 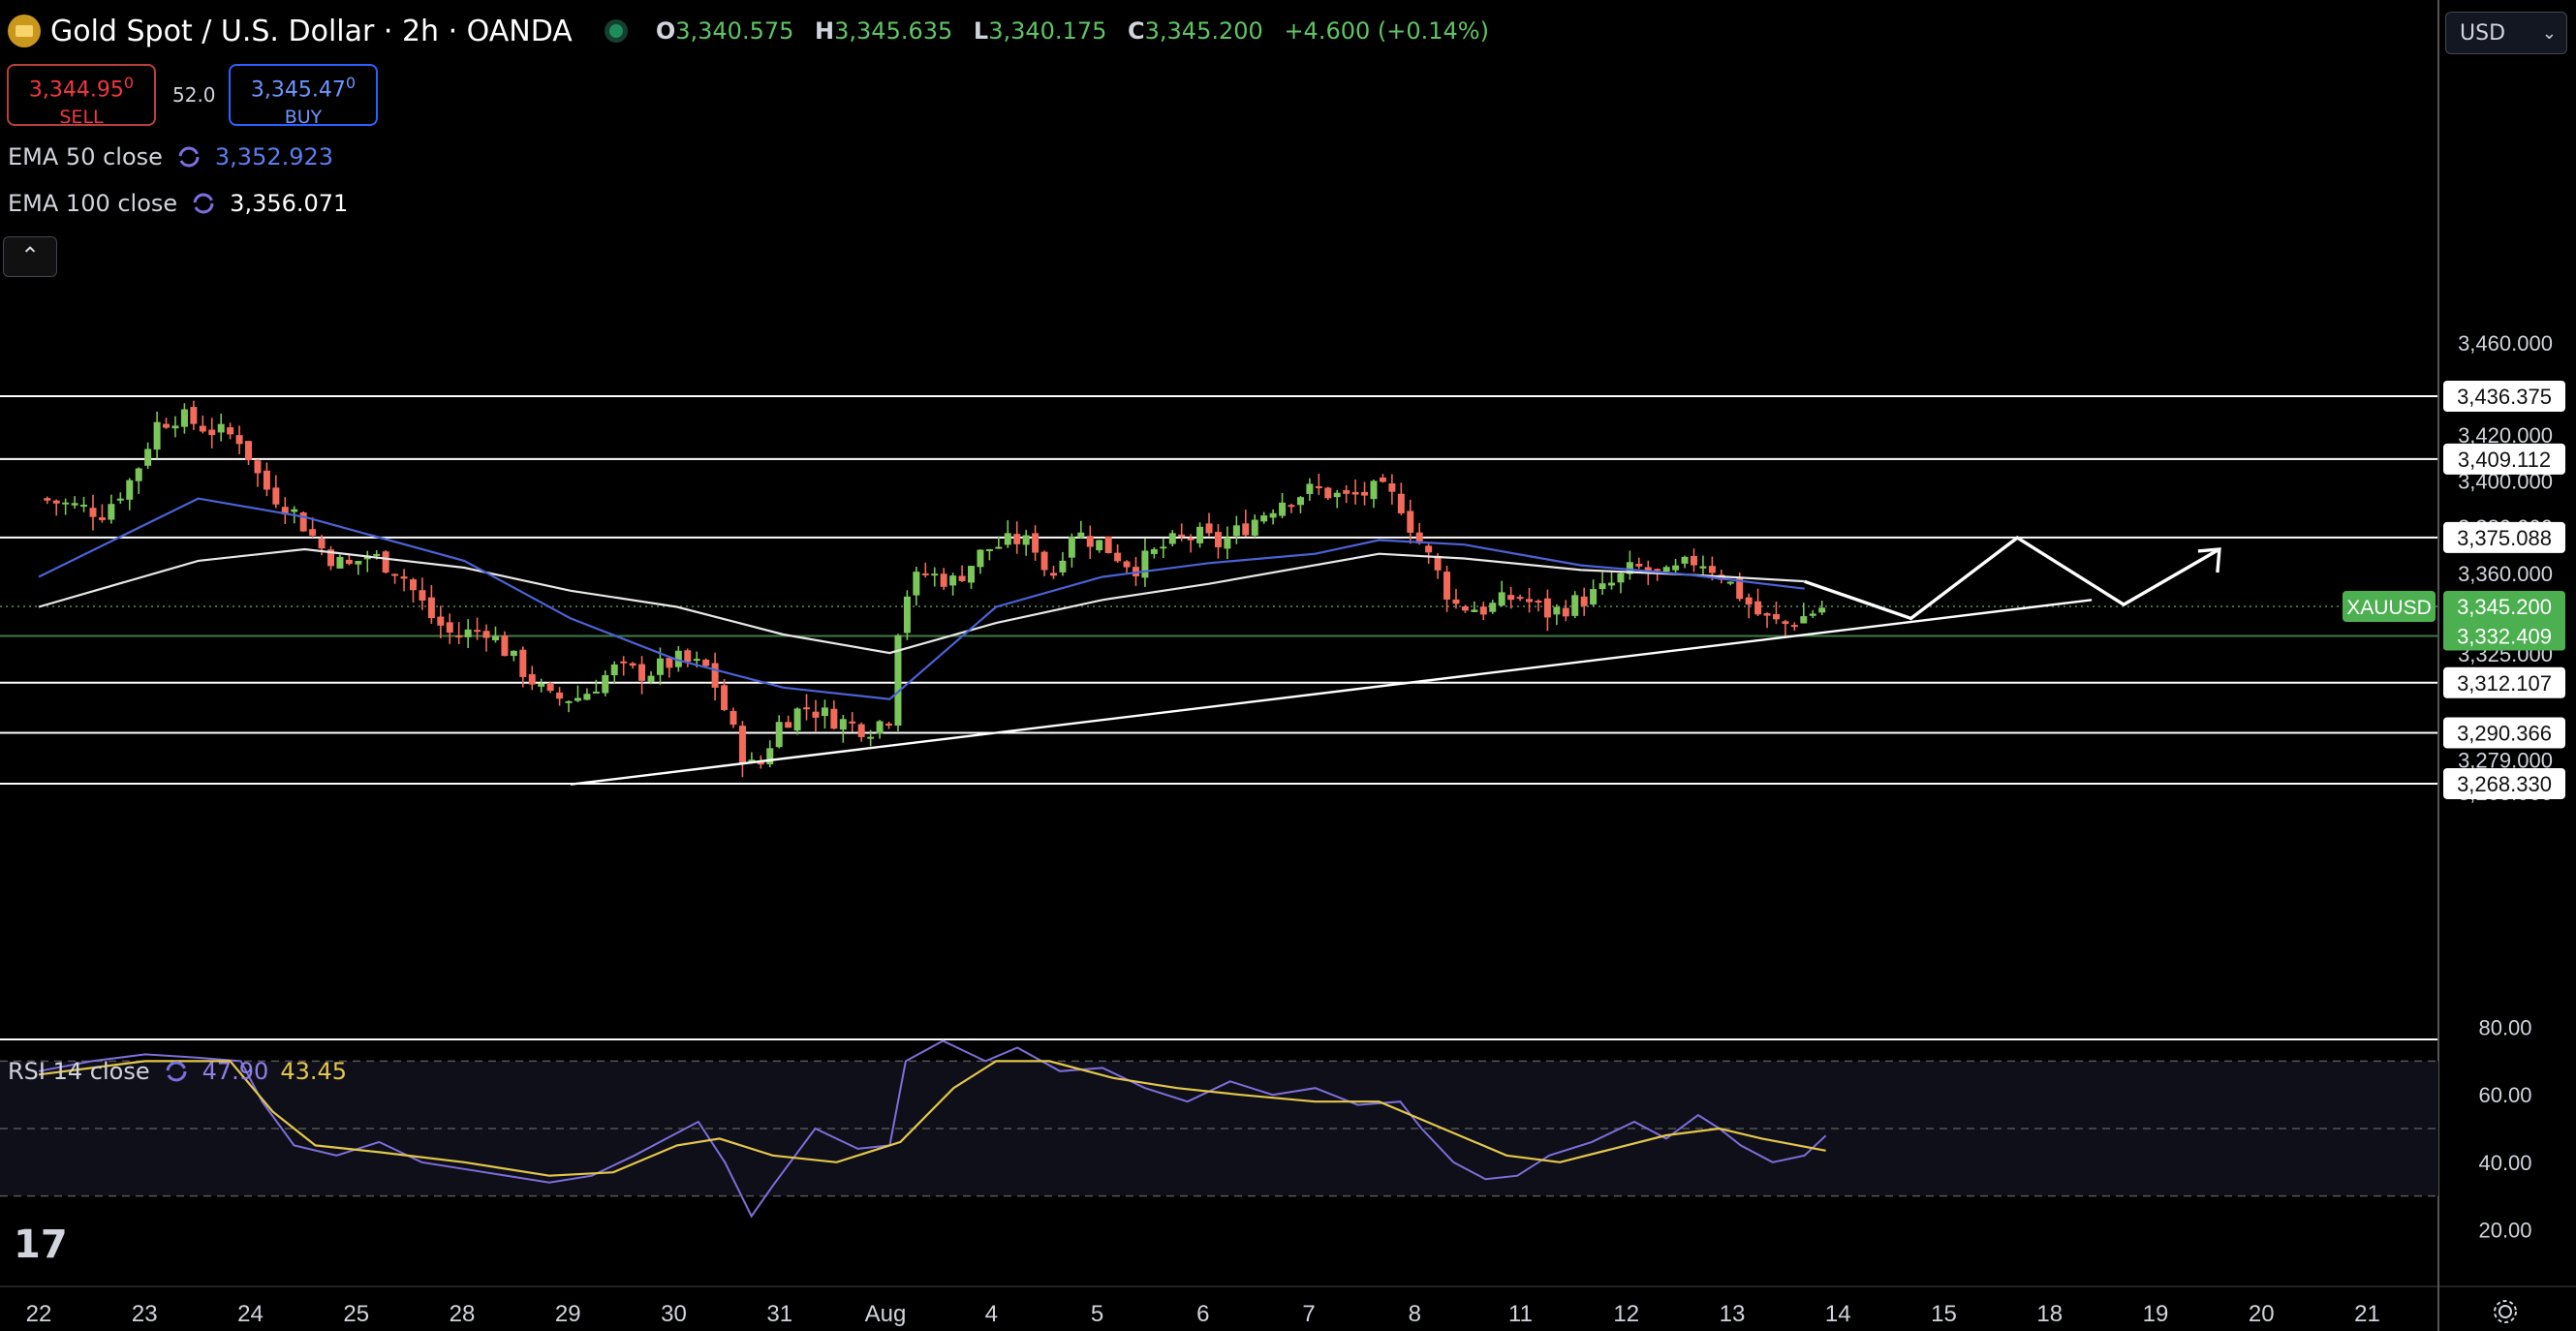 What do you see at coordinates (178, 203) in the screenshot?
I see `ema100-legend: EMA 100 close 3,356.071` at bounding box center [178, 203].